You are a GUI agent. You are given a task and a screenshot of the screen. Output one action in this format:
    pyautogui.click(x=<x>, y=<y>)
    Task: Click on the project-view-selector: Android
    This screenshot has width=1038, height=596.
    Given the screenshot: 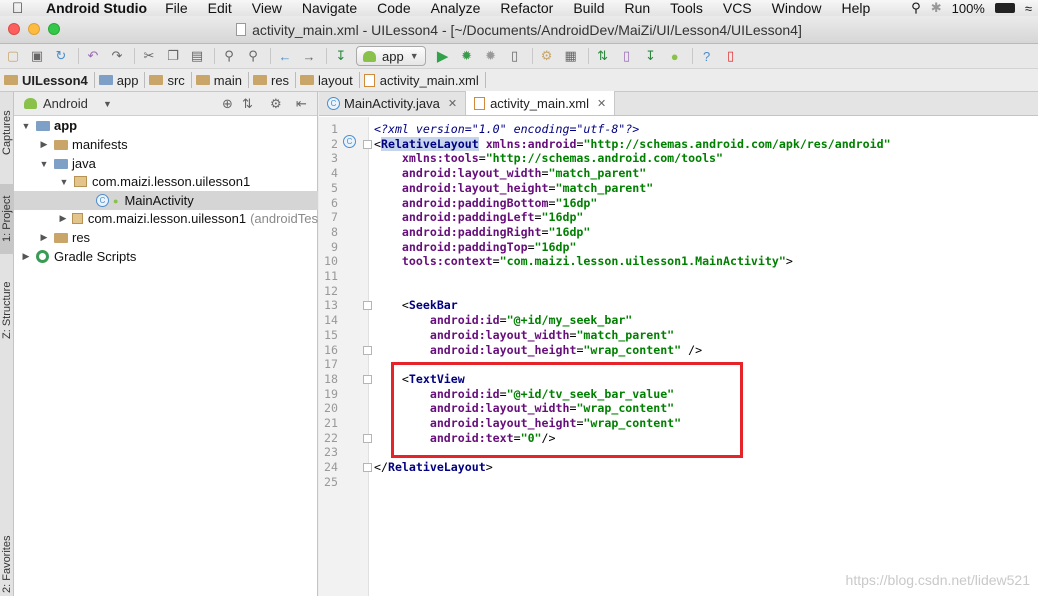 What is the action you would take?
    pyautogui.click(x=72, y=103)
    